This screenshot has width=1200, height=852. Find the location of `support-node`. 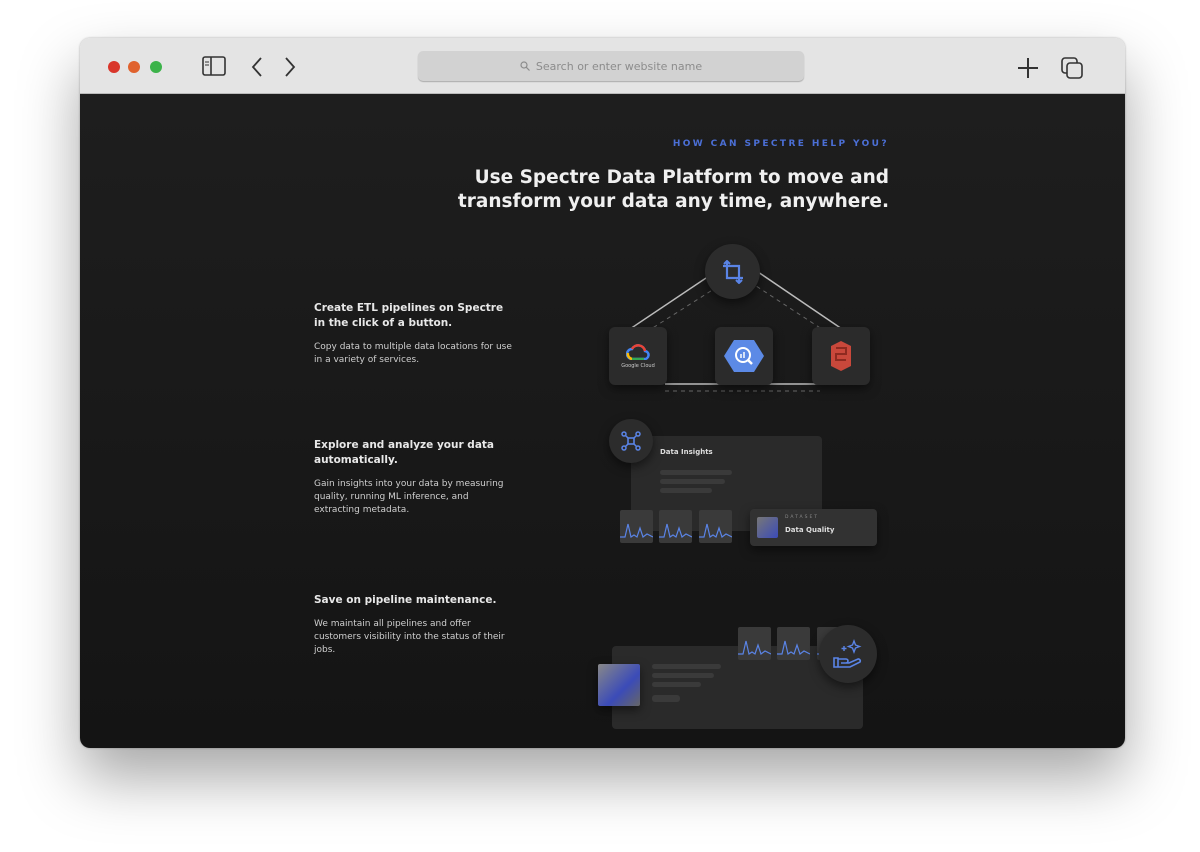

support-node is located at coordinates (848, 654).